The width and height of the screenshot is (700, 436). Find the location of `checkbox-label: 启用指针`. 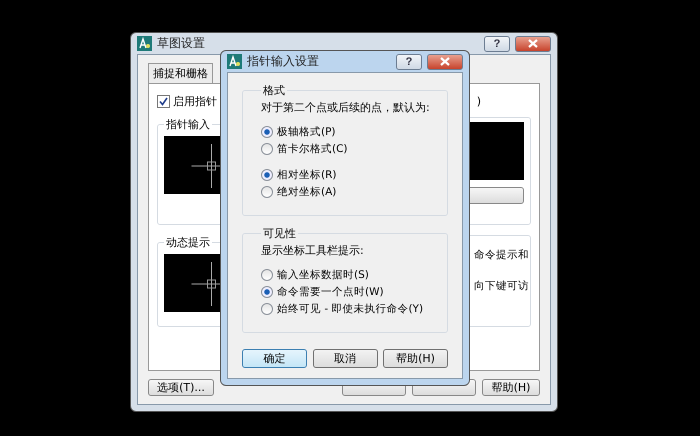

checkbox-label: 启用指针 is located at coordinates (195, 101).